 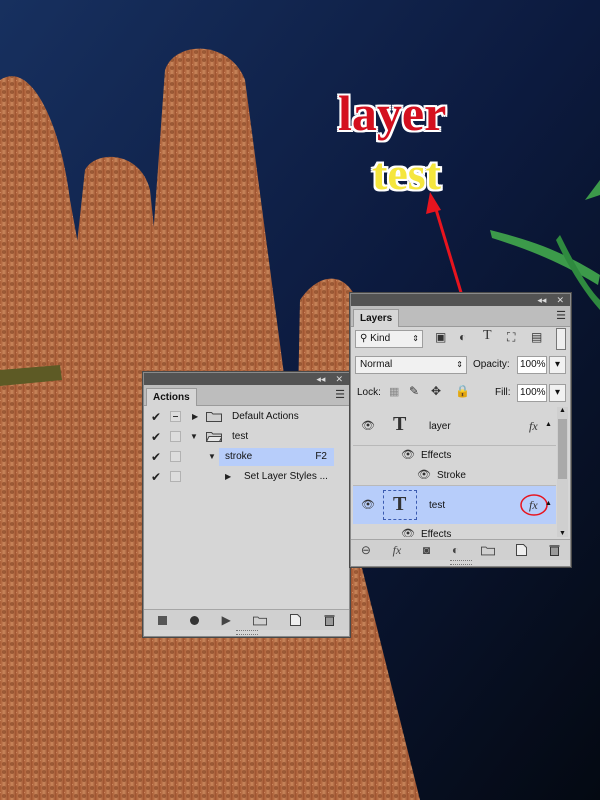 I want to click on group-icon, so click(x=487, y=550).